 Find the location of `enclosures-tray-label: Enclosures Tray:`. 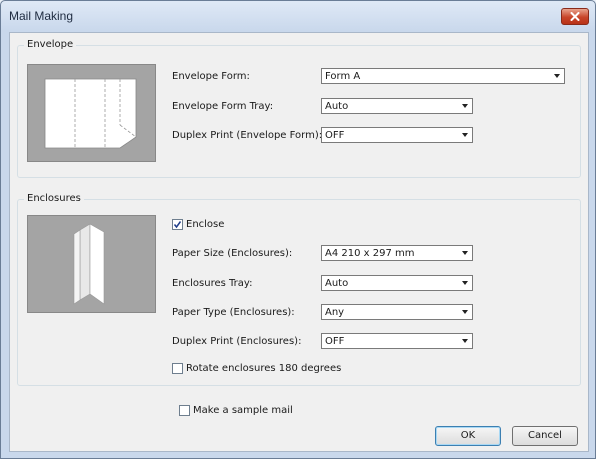

enclosures-tray-label: Enclosures Tray: is located at coordinates (212, 283).